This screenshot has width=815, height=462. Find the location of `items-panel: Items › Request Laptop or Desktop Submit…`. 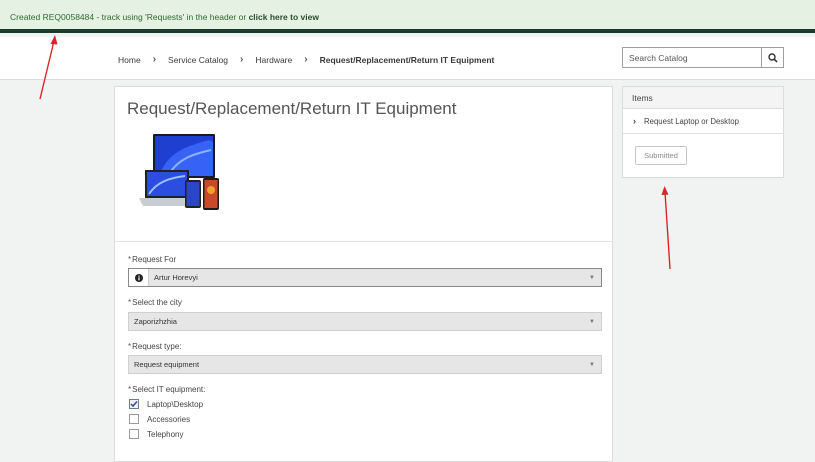

items-panel: Items › Request Laptop or Desktop Submit… is located at coordinates (703, 132).